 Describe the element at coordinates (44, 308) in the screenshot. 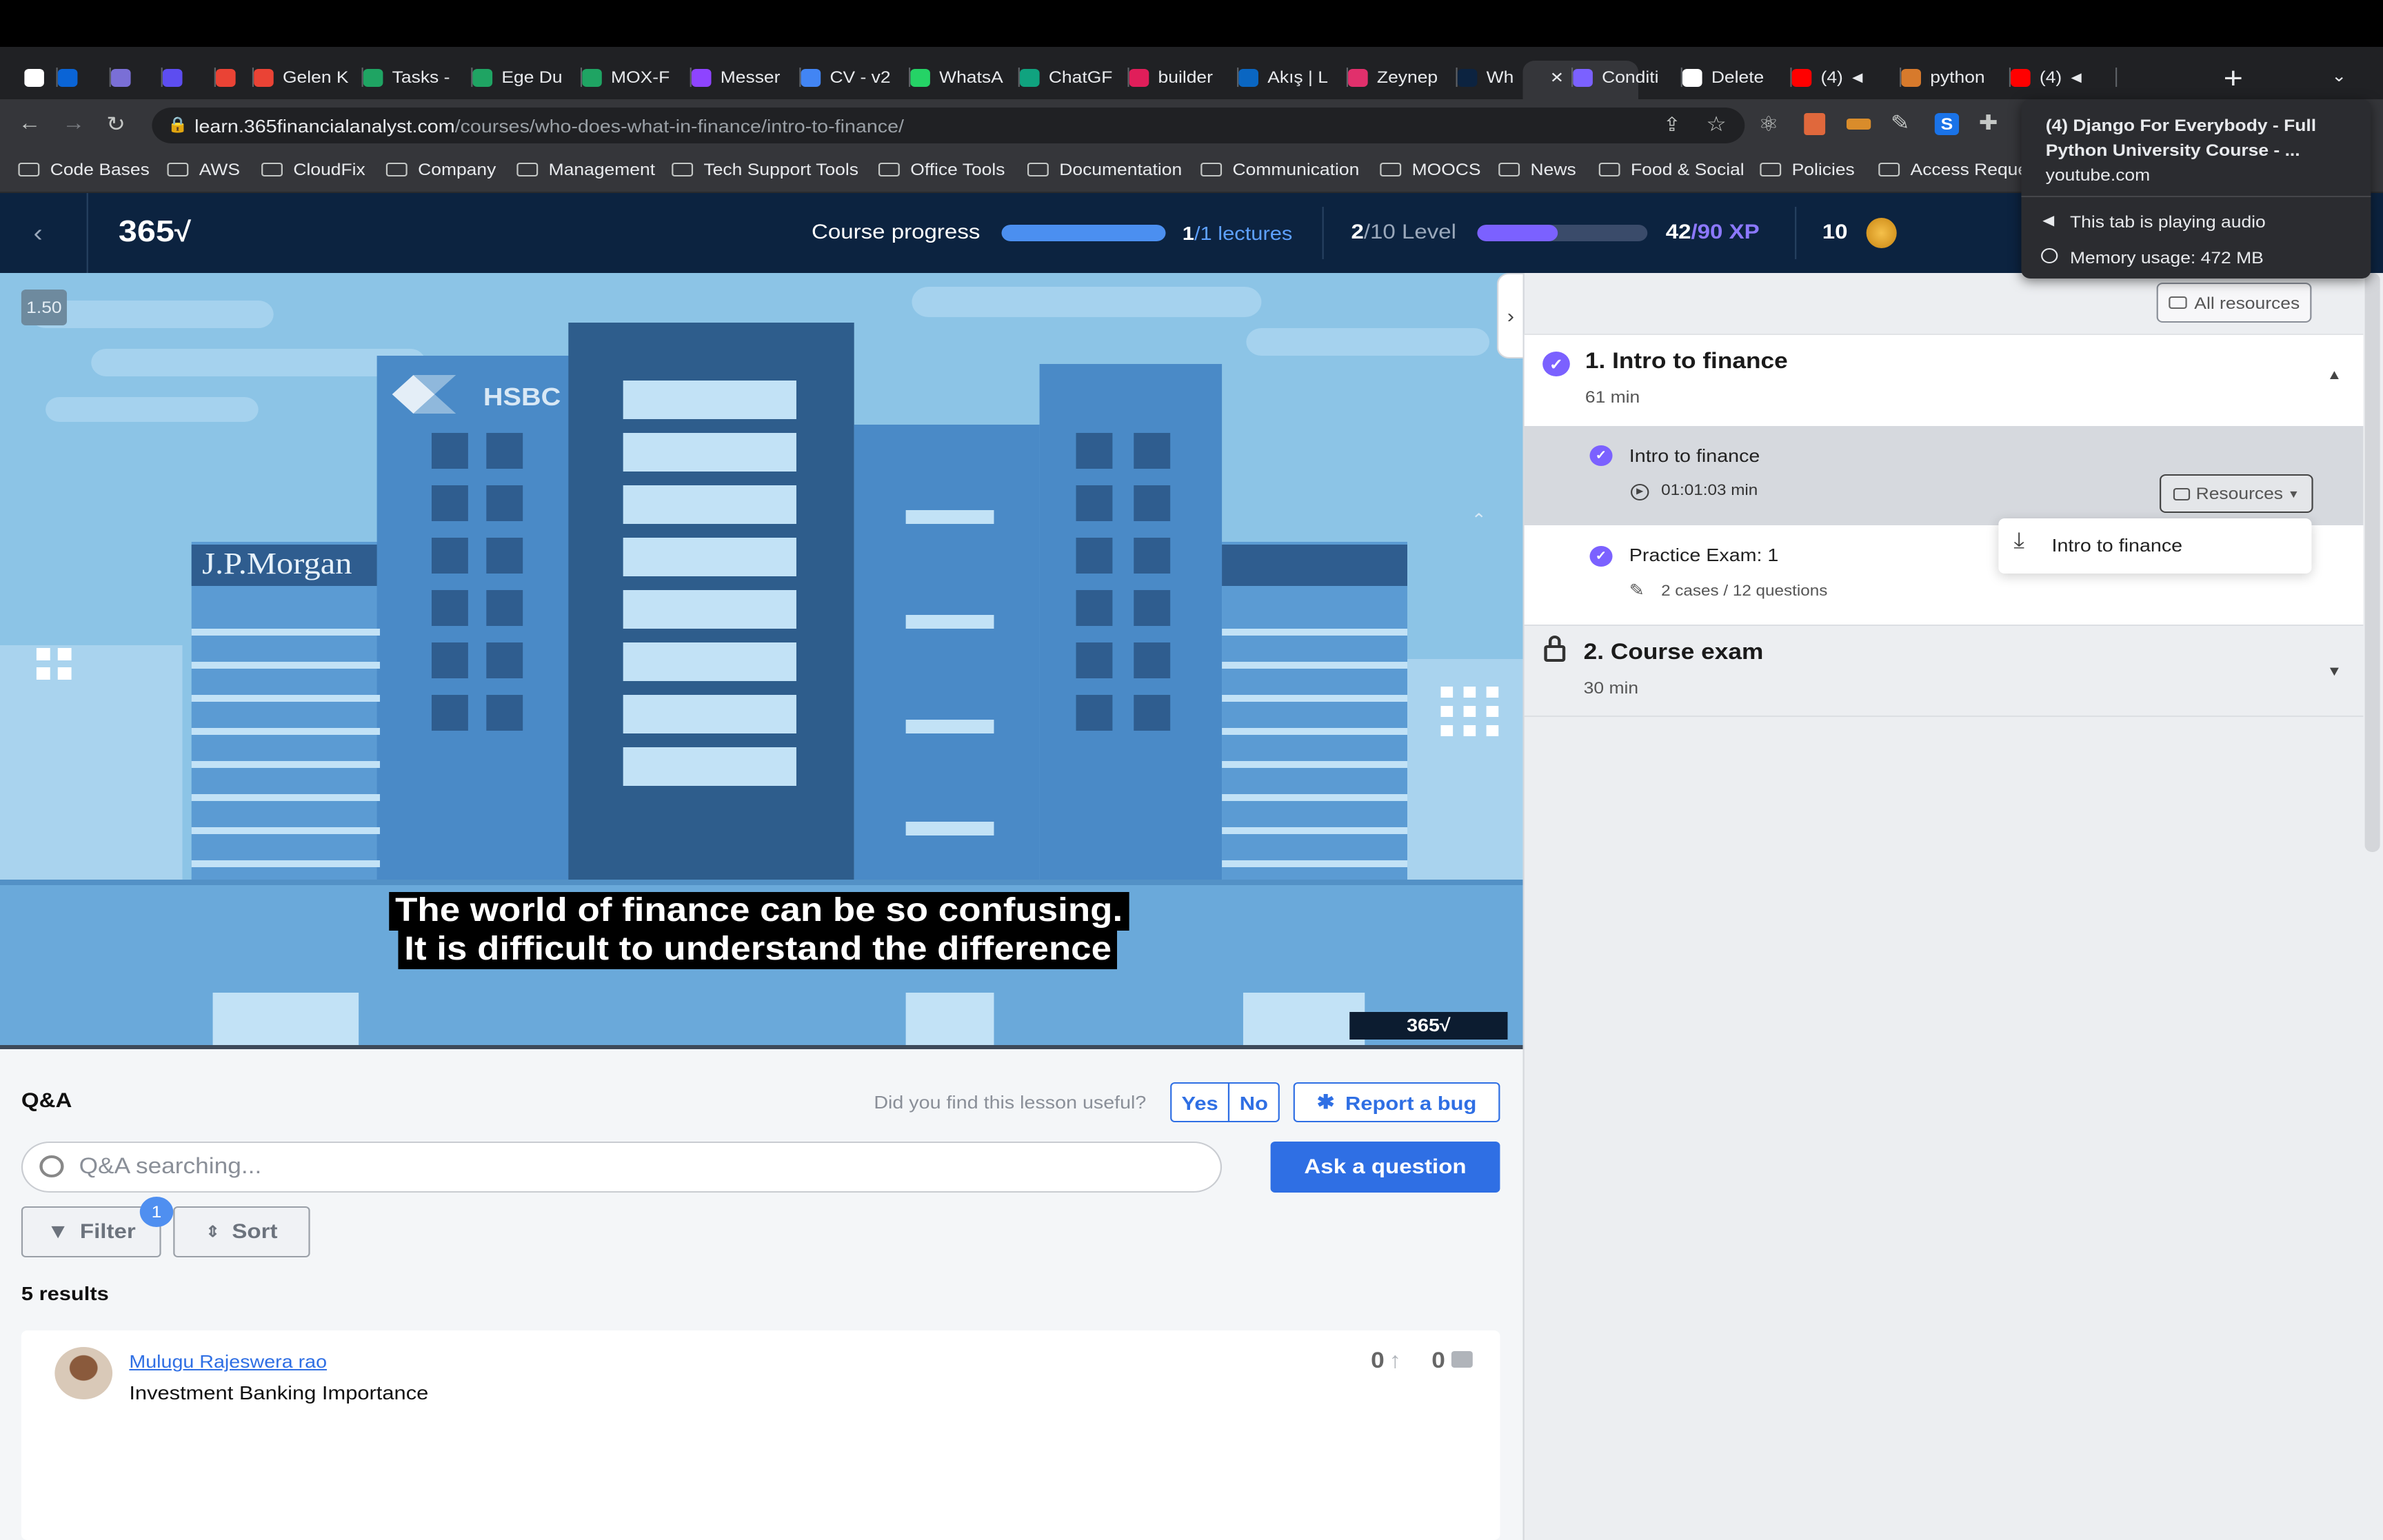

I see `playback-speed-badge: 1.50` at that location.